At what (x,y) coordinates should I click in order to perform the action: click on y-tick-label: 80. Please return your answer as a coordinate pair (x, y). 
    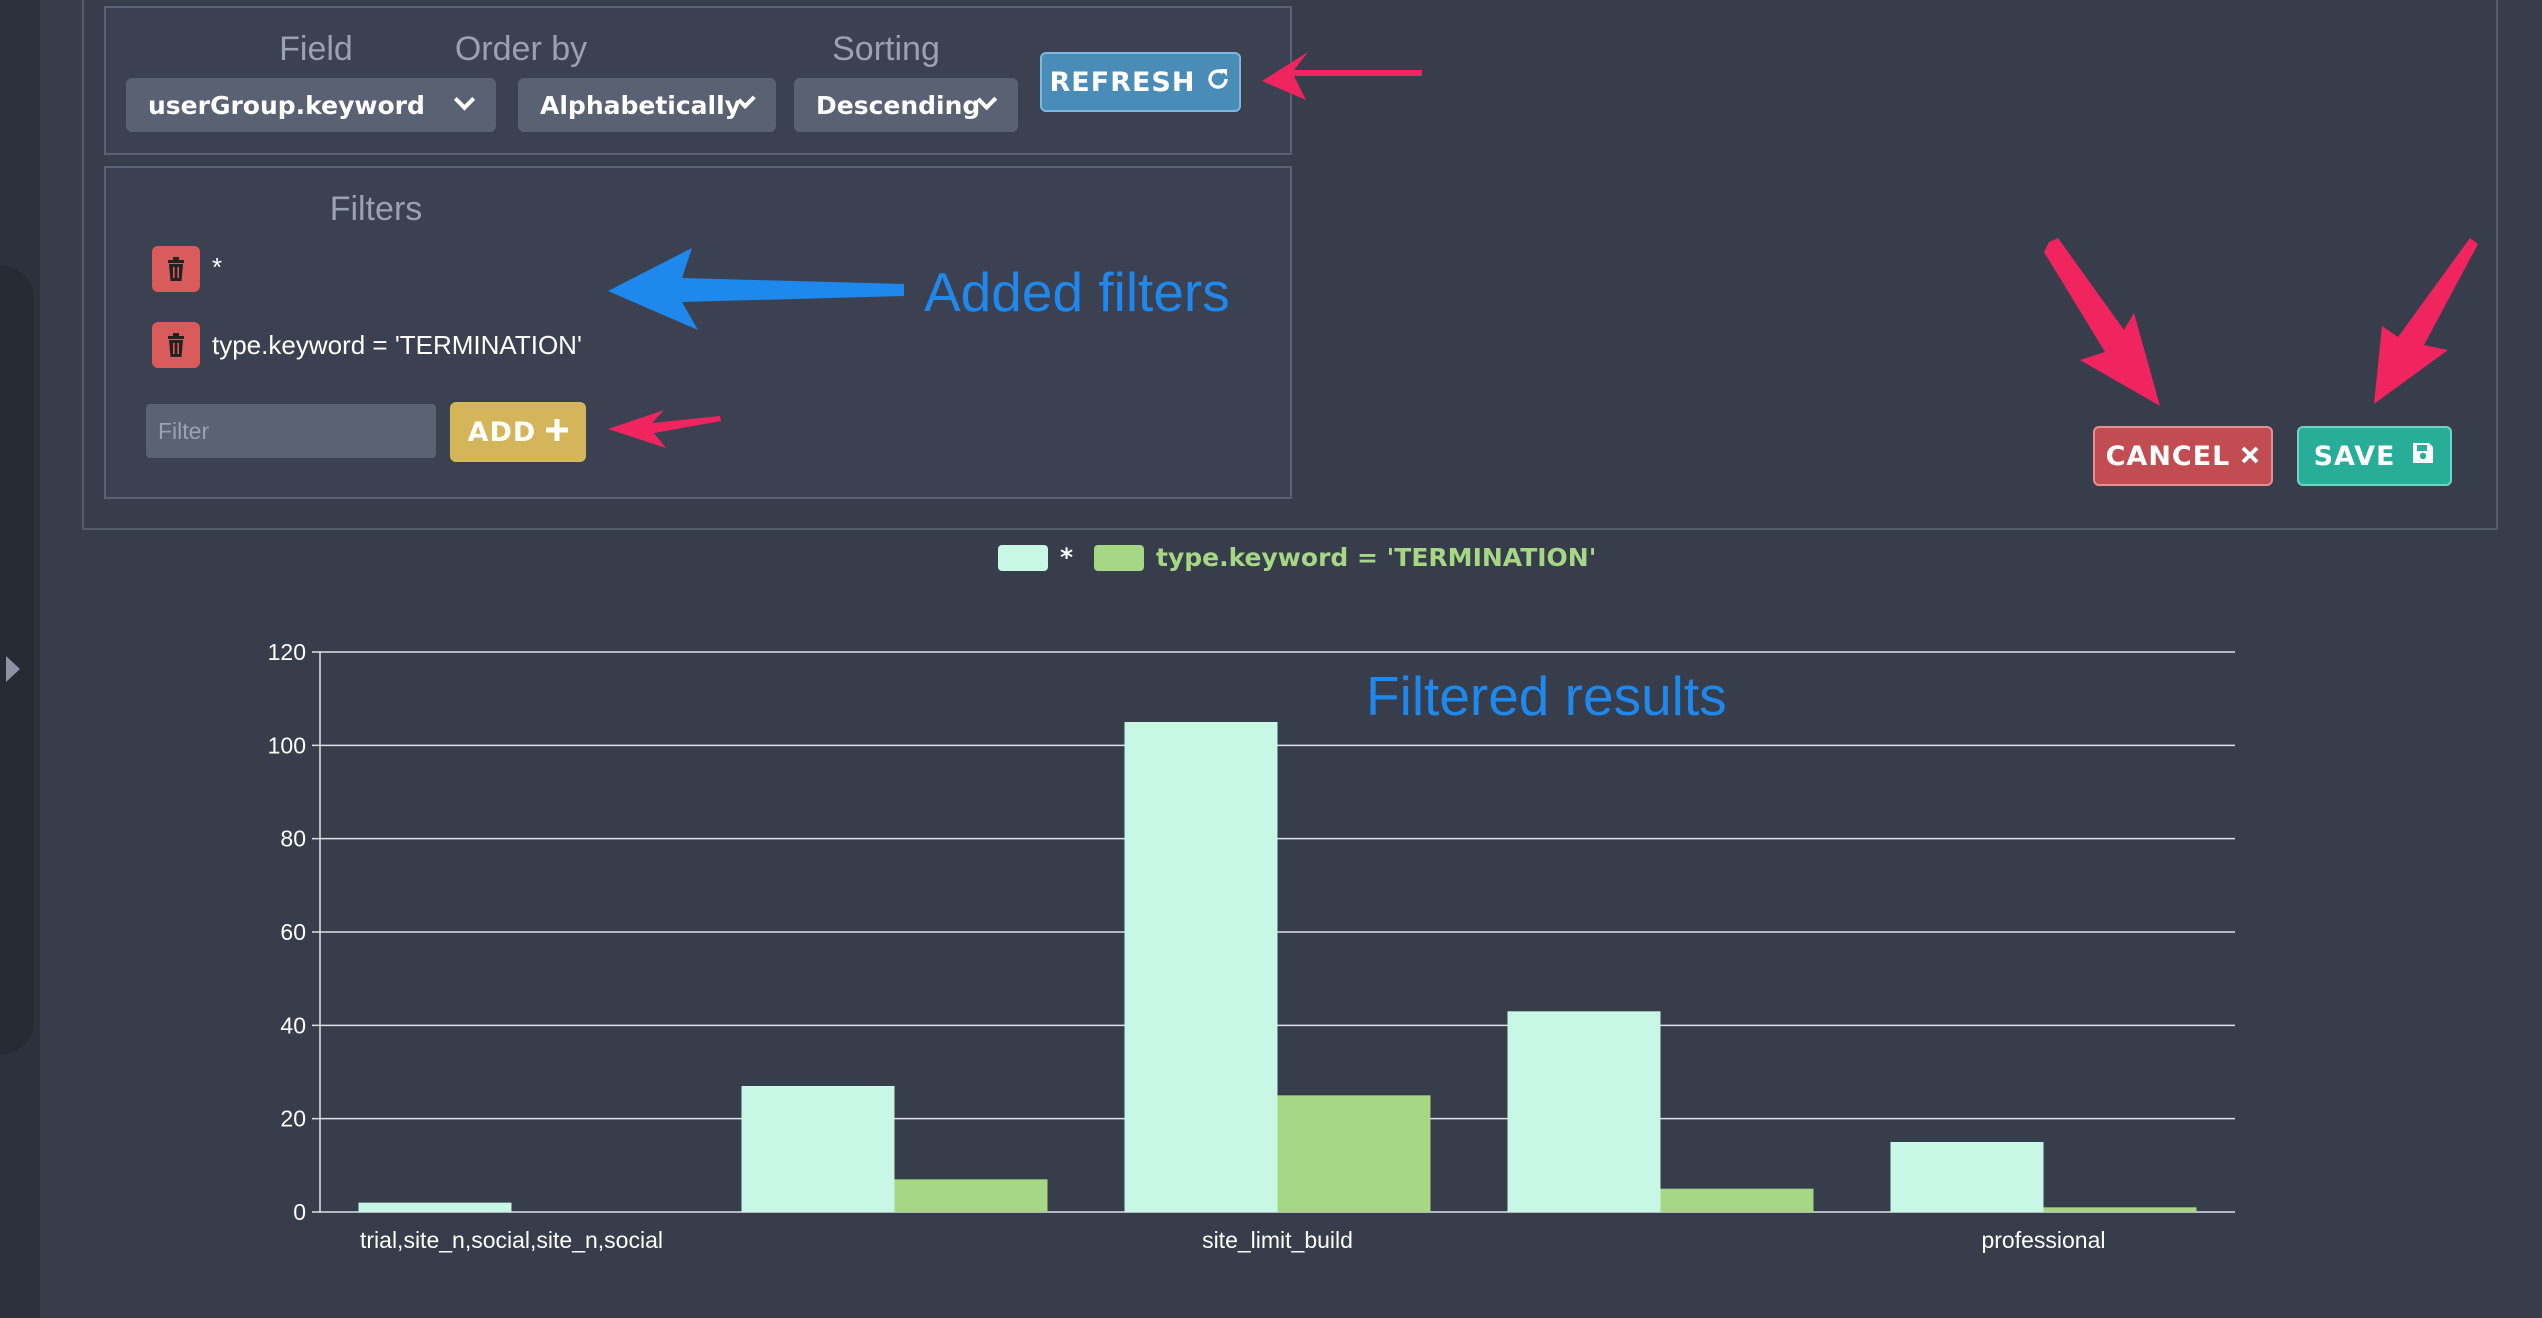
    Looking at the image, I should click on (293, 839).